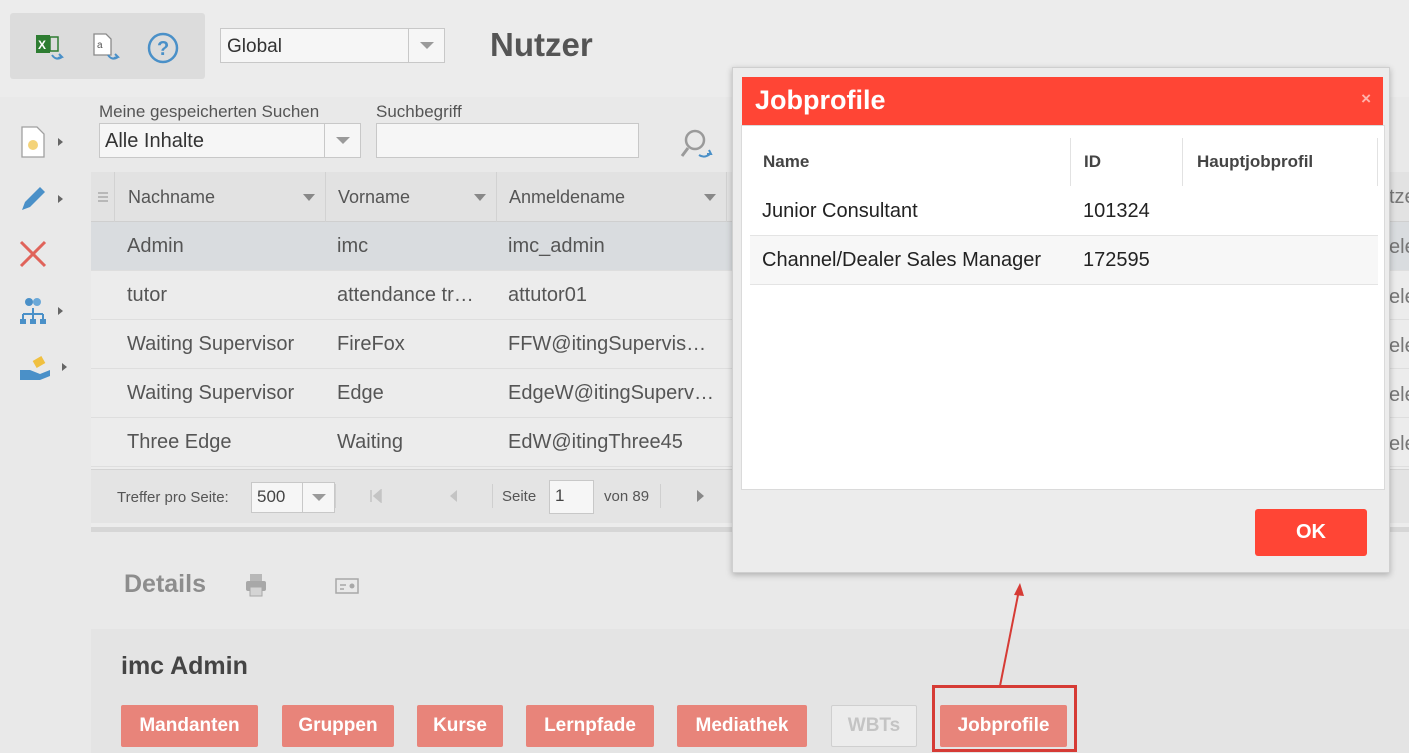 This screenshot has height=753, width=1409. I want to click on per-page-select: 500, so click(293, 497).